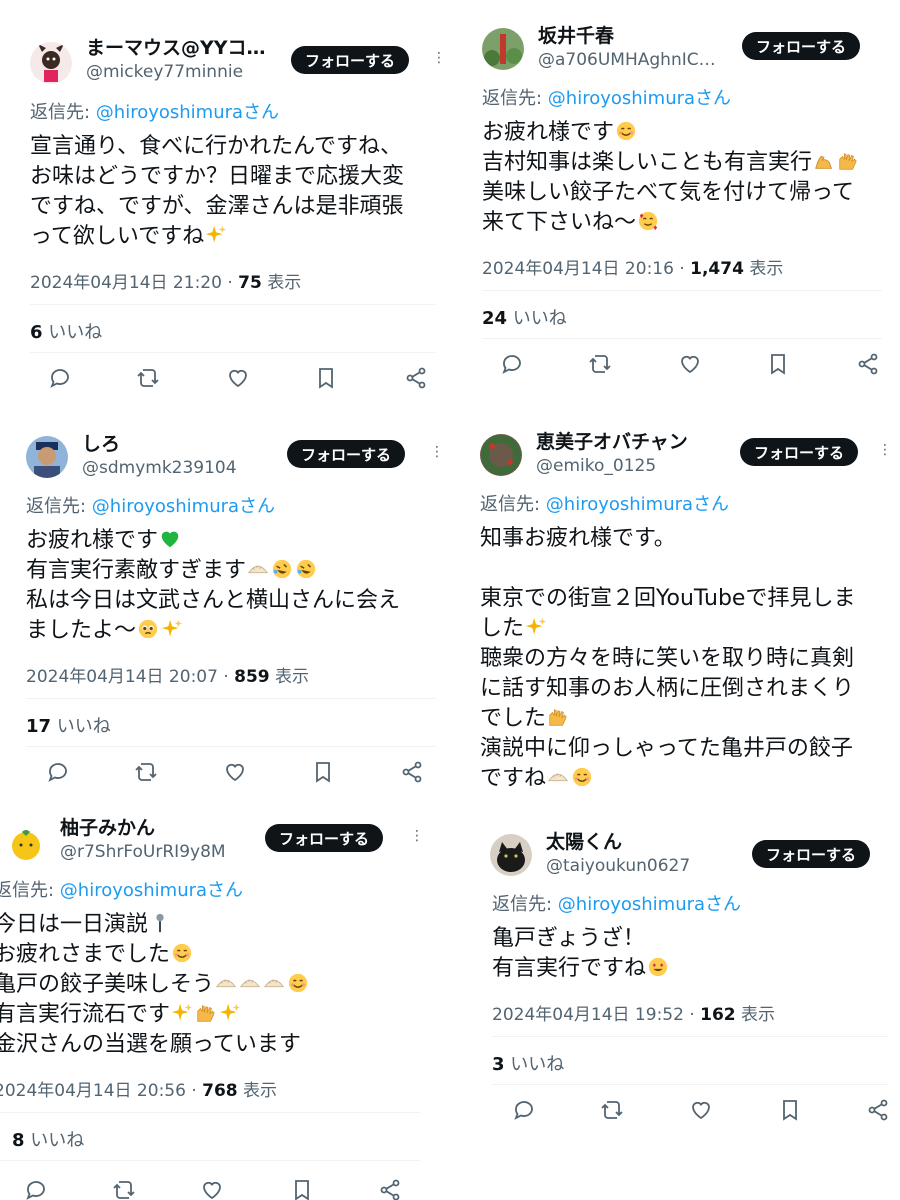 Image resolution: width=900 pixels, height=1200 pixels. Describe the element at coordinates (165, 280) in the screenshot. I see `timestamp: 2024年04月14日 21:20 · 75 表示` at that location.